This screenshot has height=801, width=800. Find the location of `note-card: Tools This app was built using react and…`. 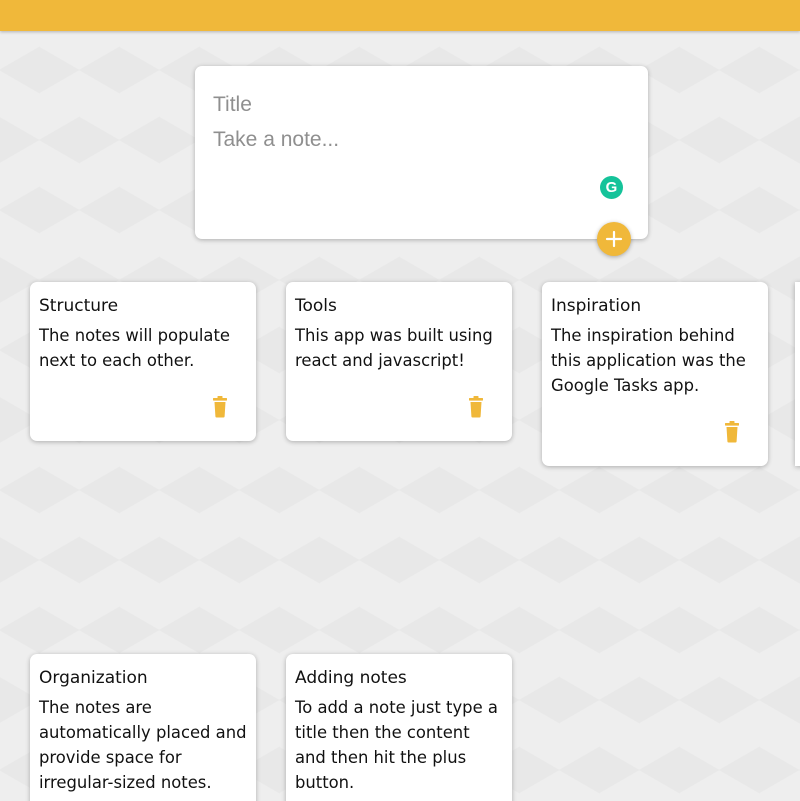

note-card: Tools This app was built using react and… is located at coordinates (399, 361).